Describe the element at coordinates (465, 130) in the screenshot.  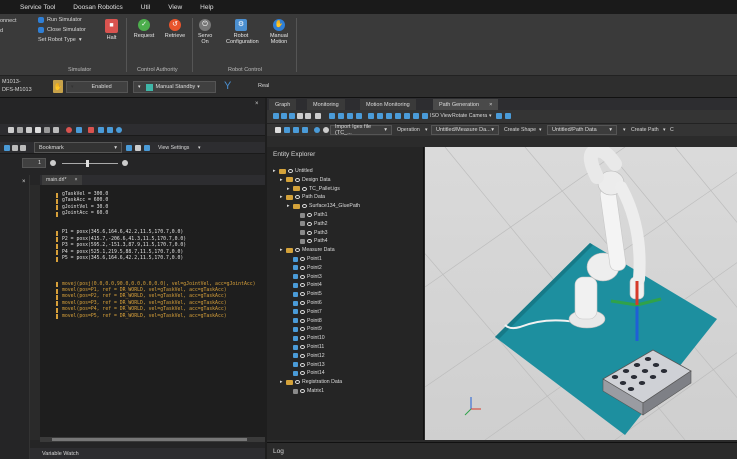
I see `measure-data-dropdown: Untitled/Measure Da... ▾` at that location.